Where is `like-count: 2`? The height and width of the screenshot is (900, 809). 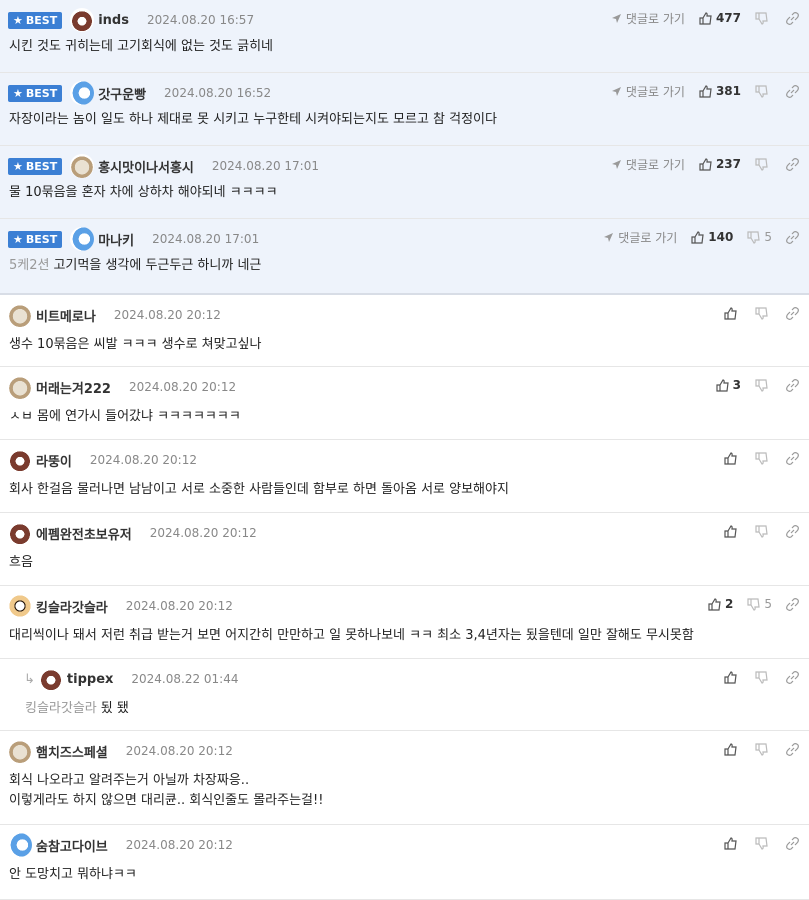
like-count: 2 is located at coordinates (729, 604).